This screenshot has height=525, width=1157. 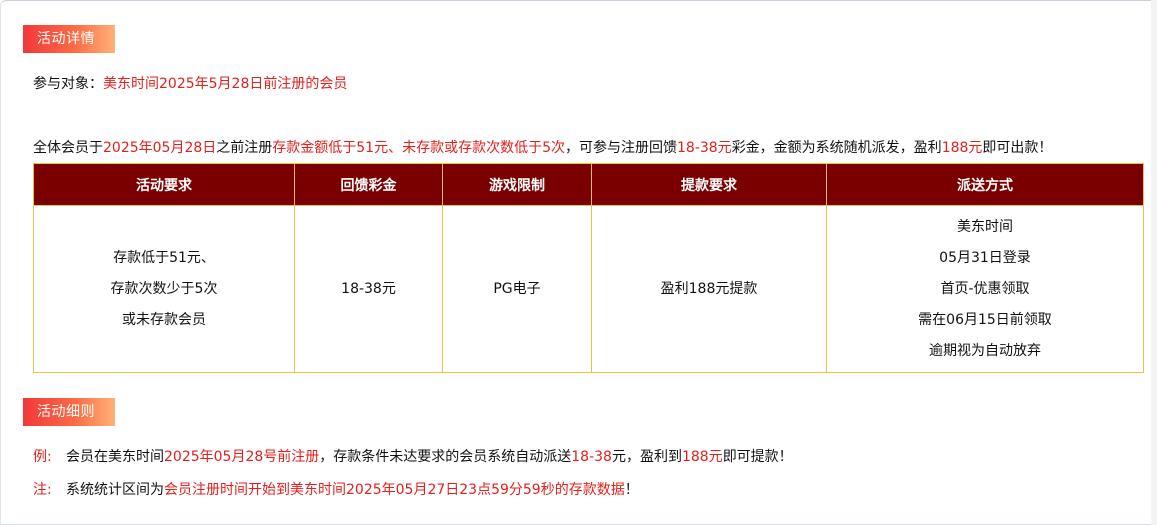 I want to click on requirement-line: 或未存款会员, so click(x=164, y=319).